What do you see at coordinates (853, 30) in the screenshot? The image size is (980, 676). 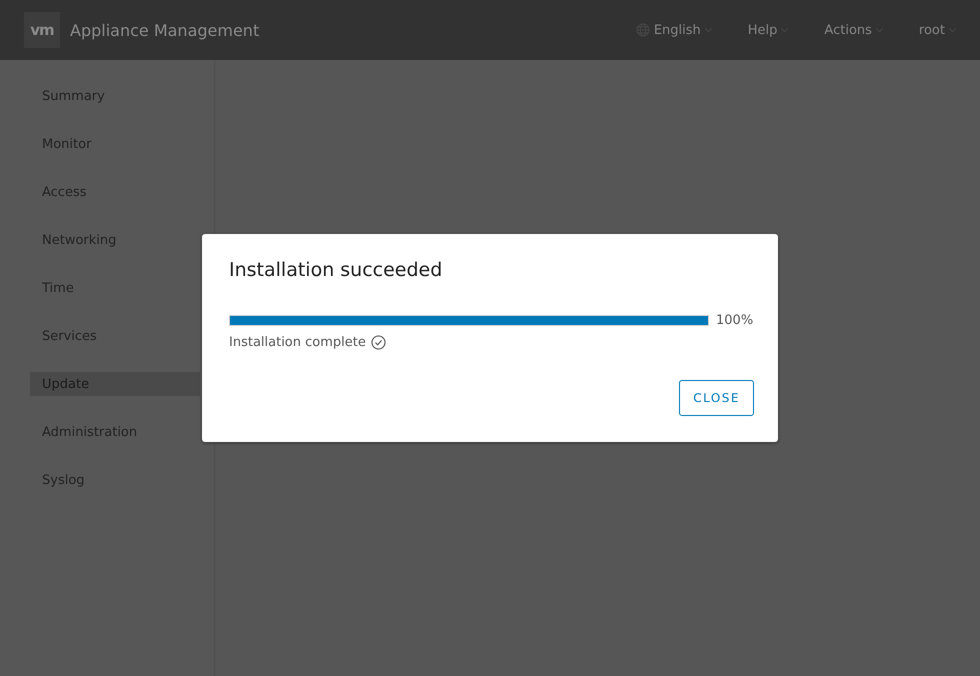 I see `header-menu: Actions` at bounding box center [853, 30].